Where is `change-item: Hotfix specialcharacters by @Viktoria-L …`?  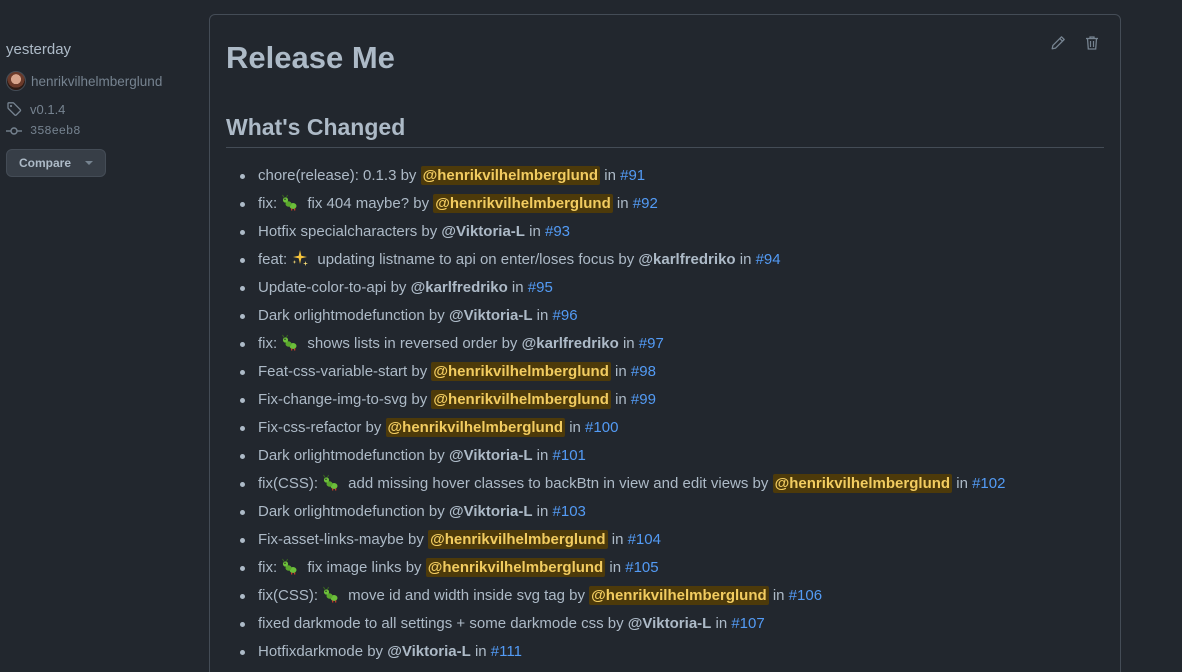
change-item: Hotfix specialcharacters by @Viktoria-L … is located at coordinates (671, 232).